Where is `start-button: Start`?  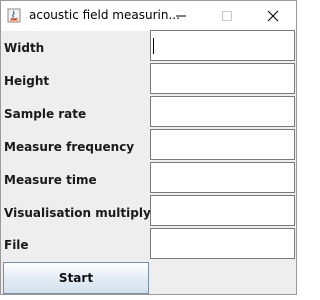 start-button: Start is located at coordinates (76, 278).